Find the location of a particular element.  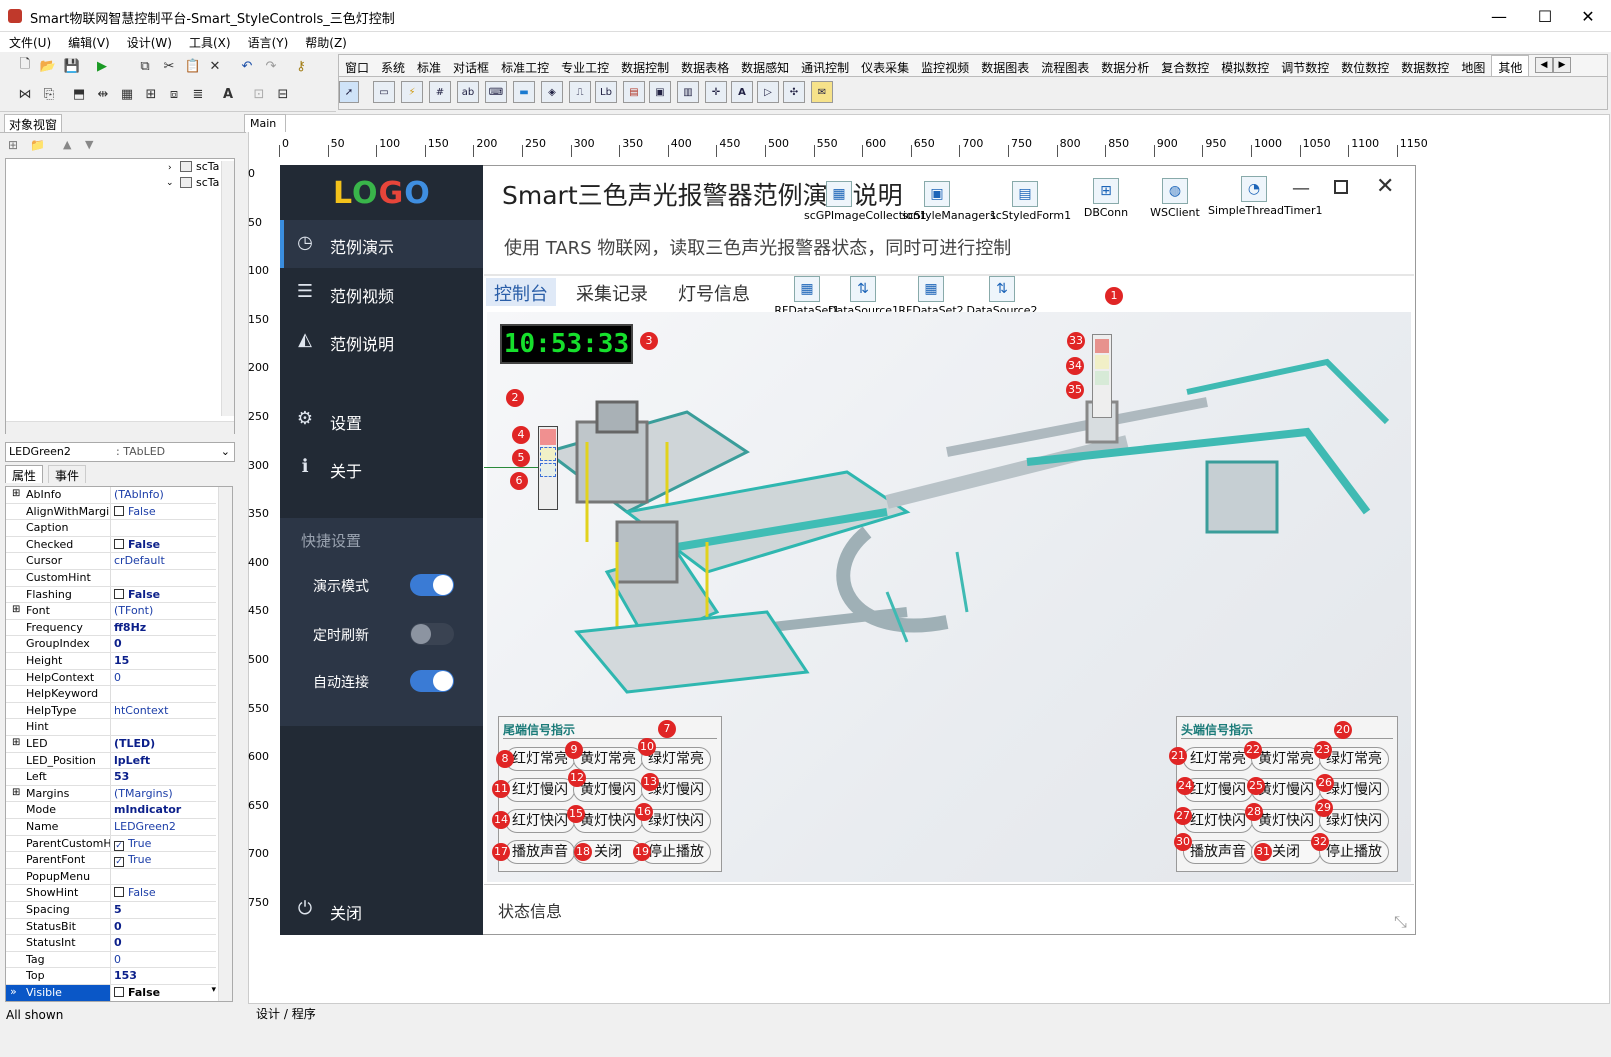

property-row: ⊞ AbInfo (TAbInfo) is located at coordinates (111, 495).